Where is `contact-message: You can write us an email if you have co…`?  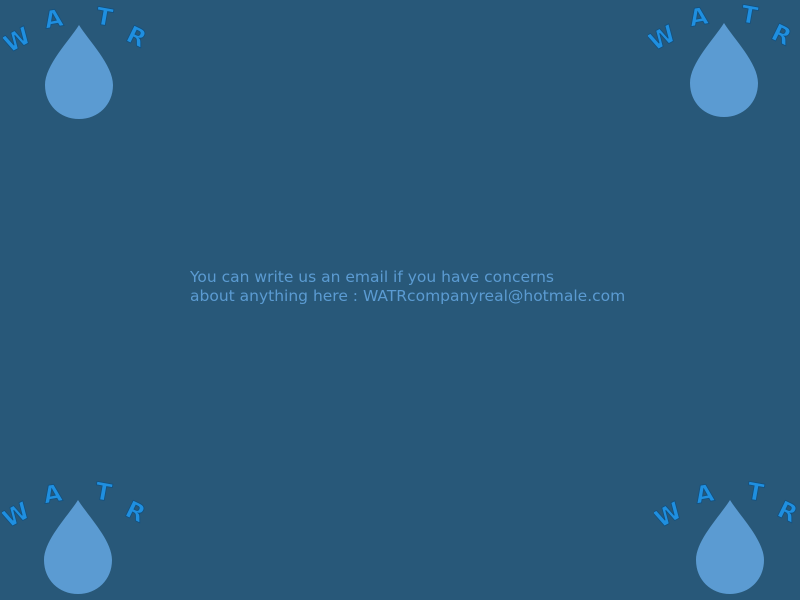 contact-message: You can write us an email if you have co… is located at coordinates (450, 287).